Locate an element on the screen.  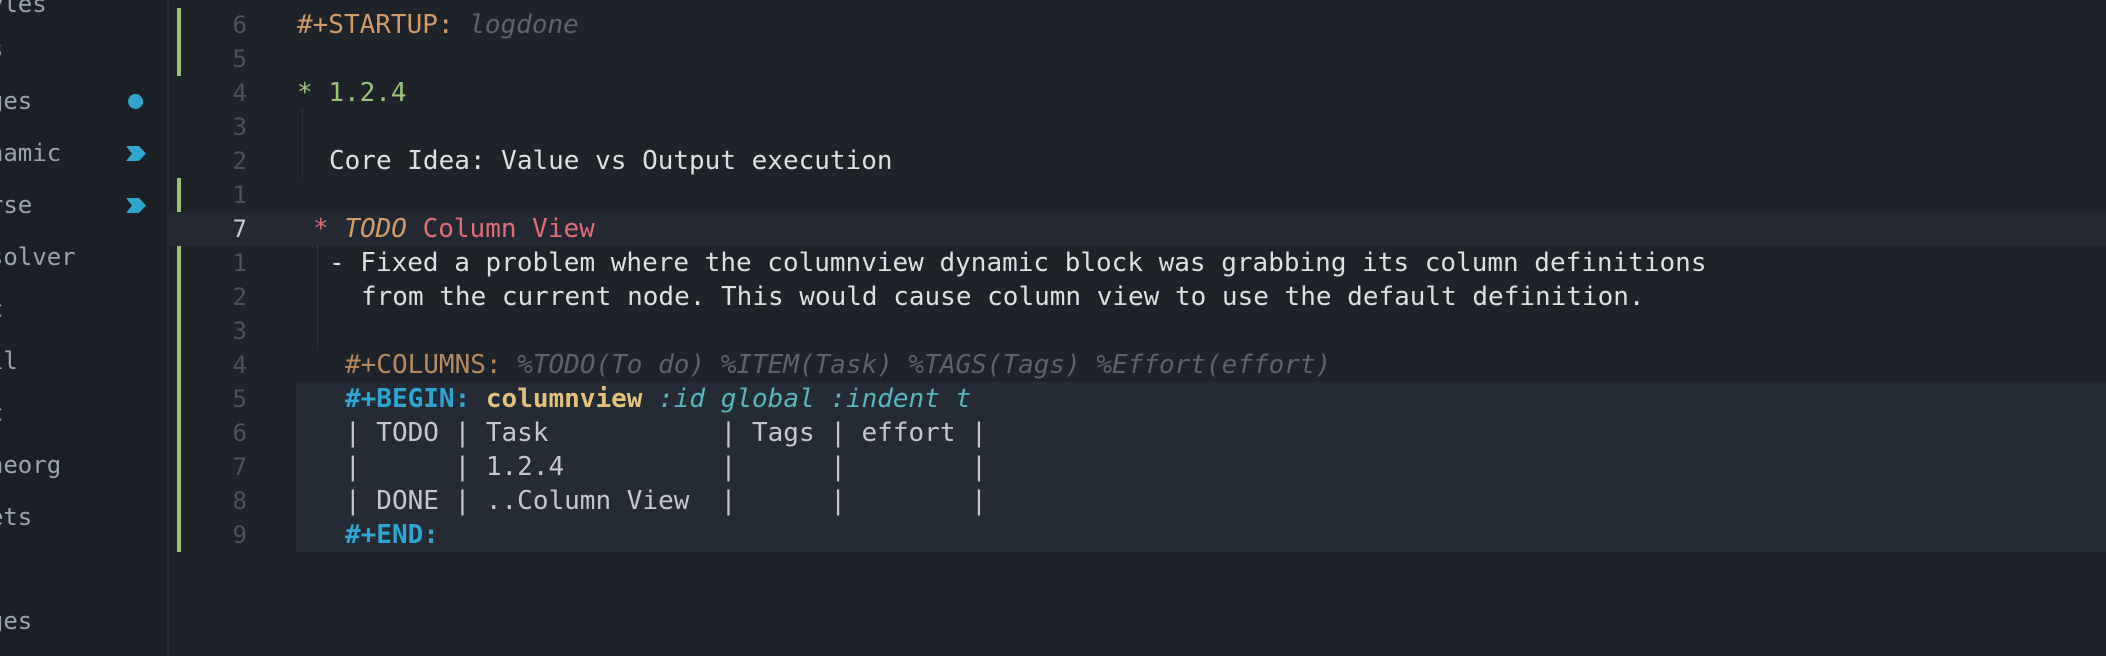
line-text: * TODO Column View is located at coordinates (454, 229).